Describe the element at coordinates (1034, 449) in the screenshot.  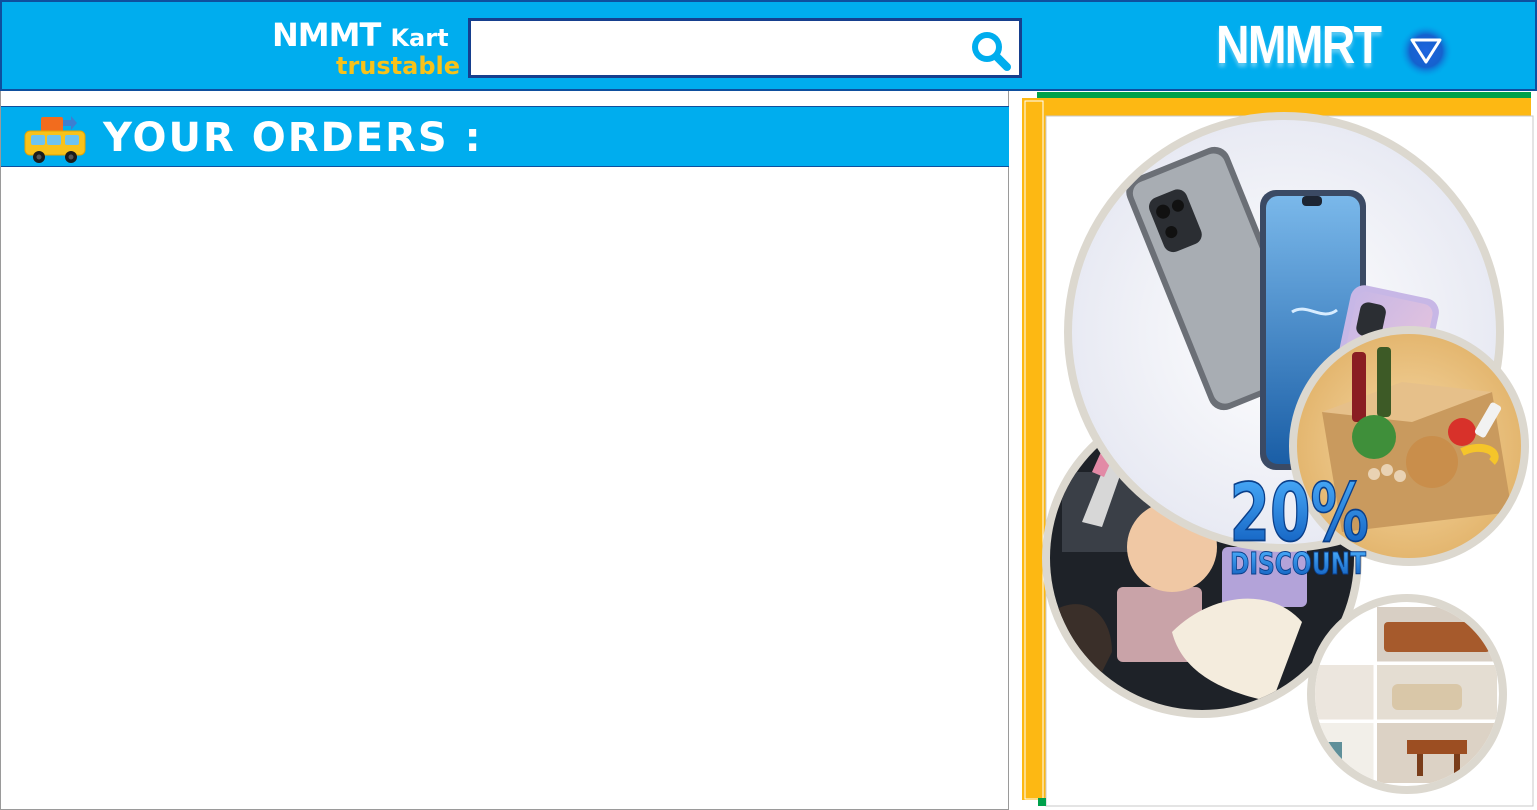
I see `promo-frame-left` at that location.